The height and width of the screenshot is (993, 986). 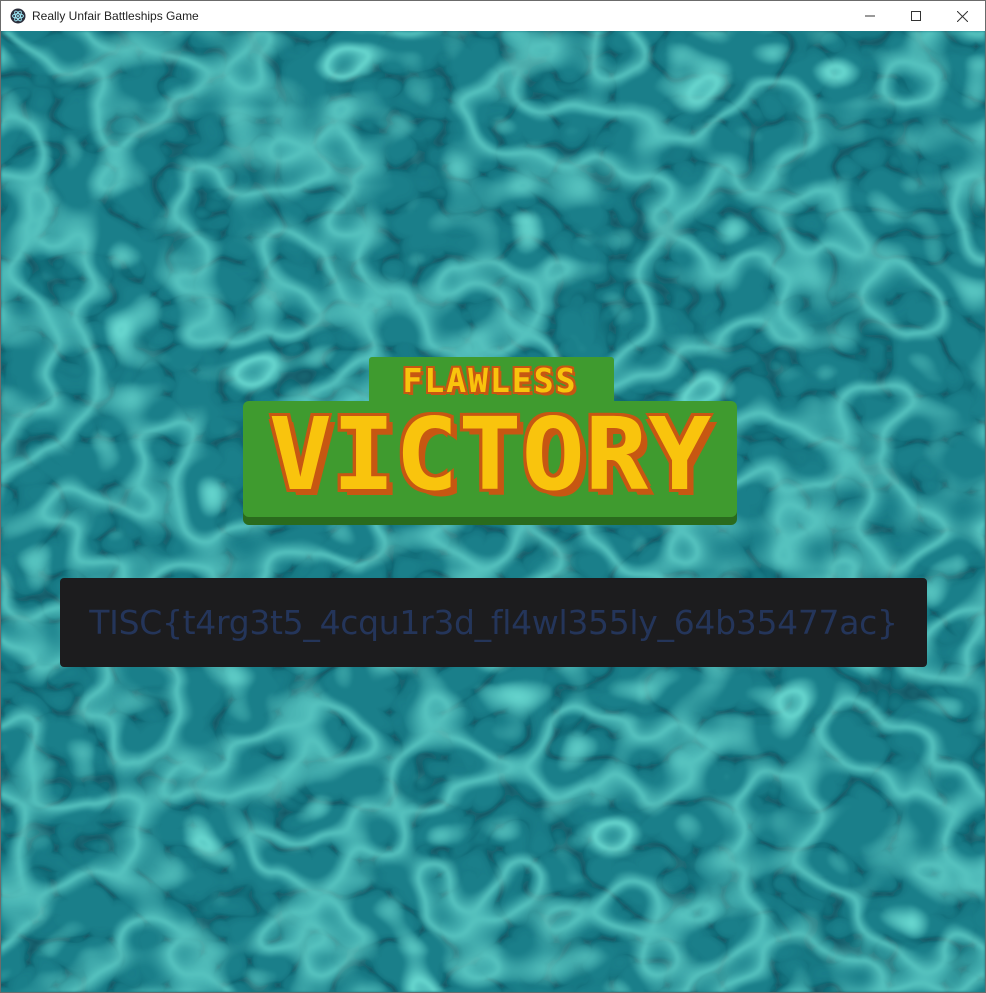 I want to click on title-bar: Really Unfair Battleships Game, so click(x=493, y=16).